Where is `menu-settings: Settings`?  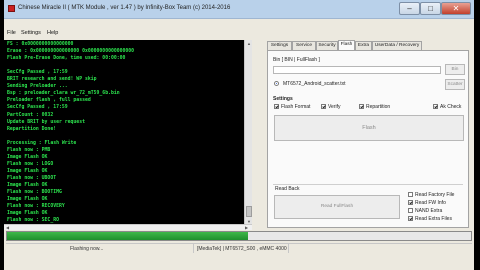 menu-settings: Settings is located at coordinates (31, 33).